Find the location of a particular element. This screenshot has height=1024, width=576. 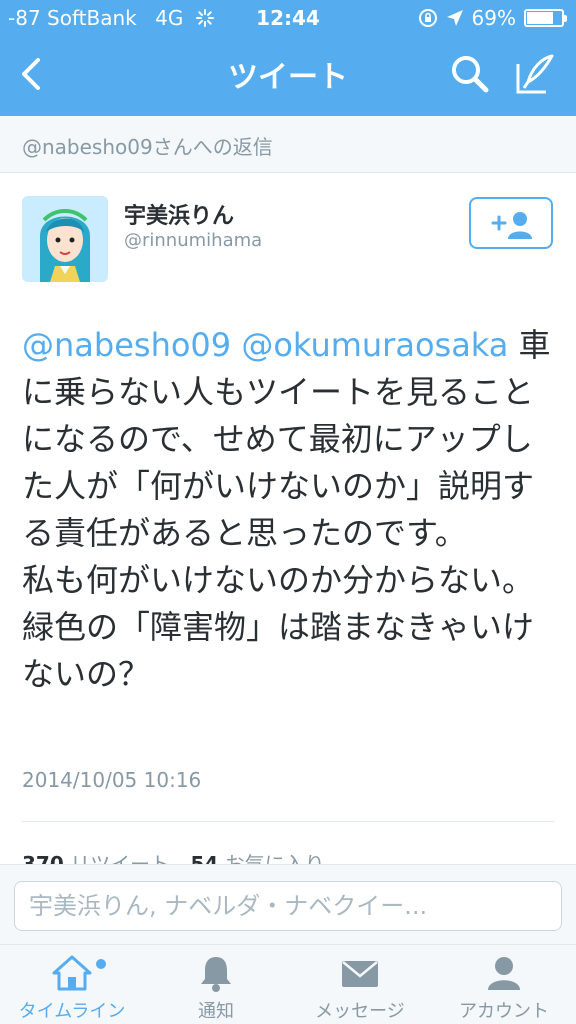

mention-okumuraosaka: @okumuraosaka is located at coordinates (374, 345).